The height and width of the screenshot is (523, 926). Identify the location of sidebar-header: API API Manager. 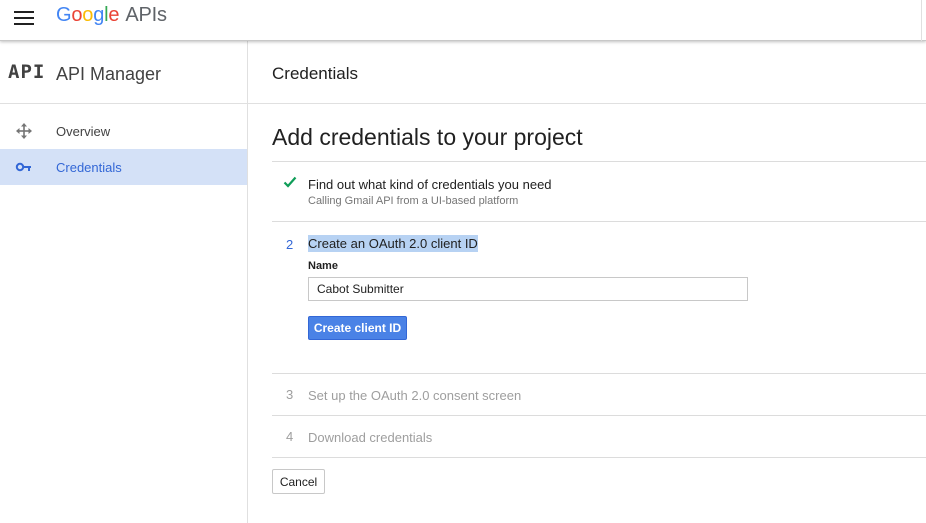
(123, 72).